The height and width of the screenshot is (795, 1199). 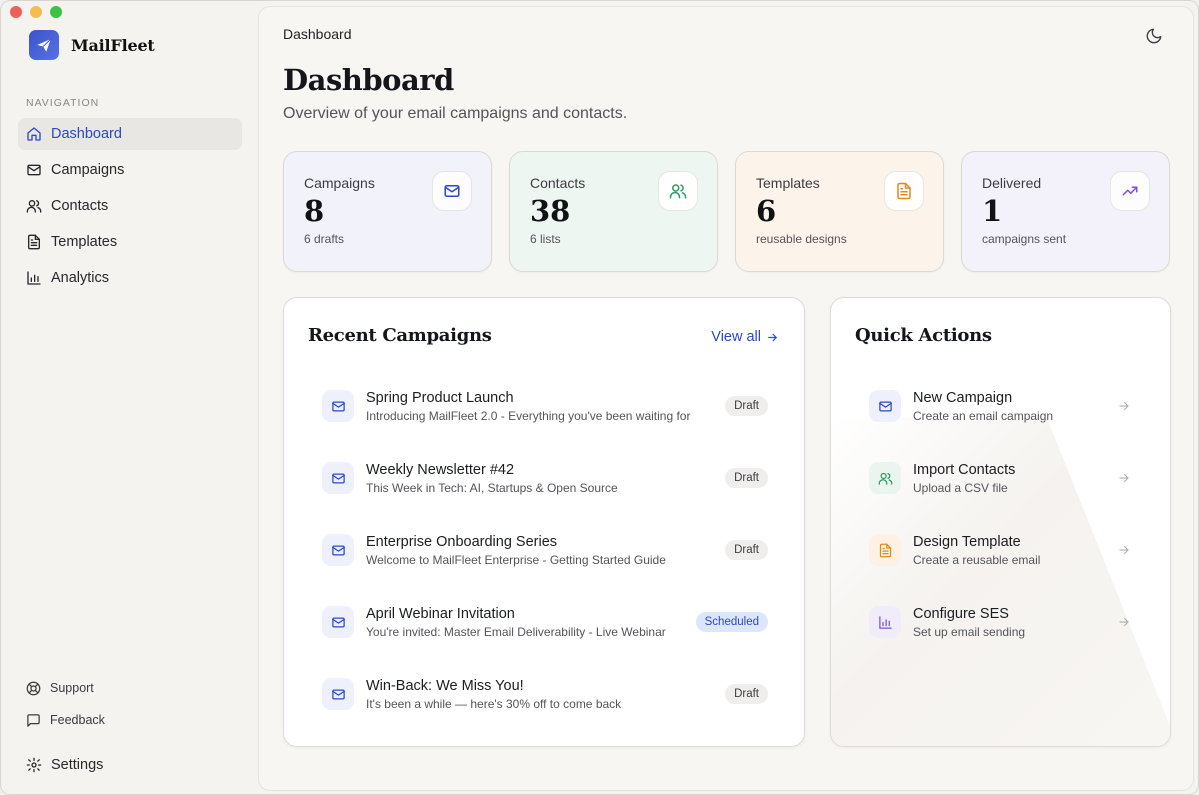 I want to click on sidebar-item-label: Analytics, so click(x=80, y=278).